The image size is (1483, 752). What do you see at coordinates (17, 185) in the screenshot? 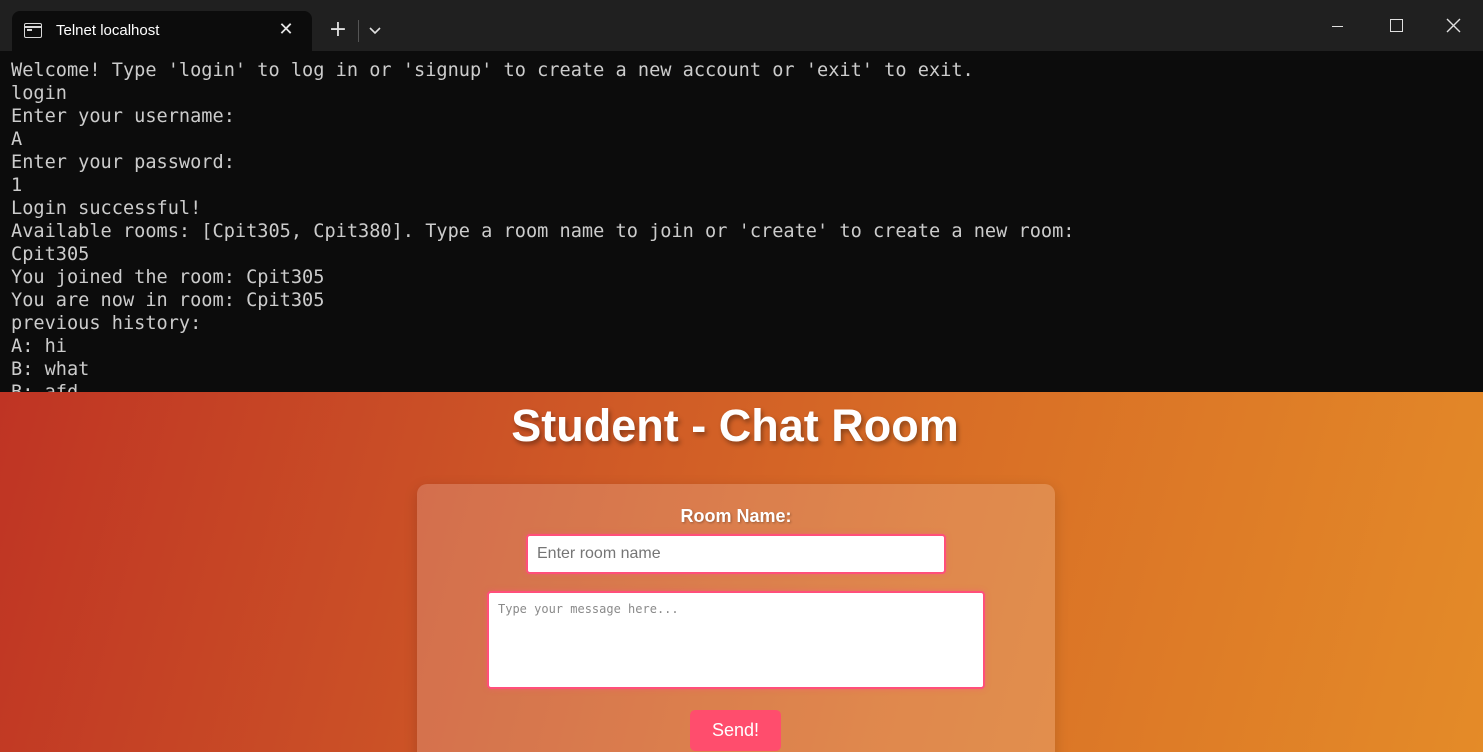
I see `terminal-line: 1` at bounding box center [17, 185].